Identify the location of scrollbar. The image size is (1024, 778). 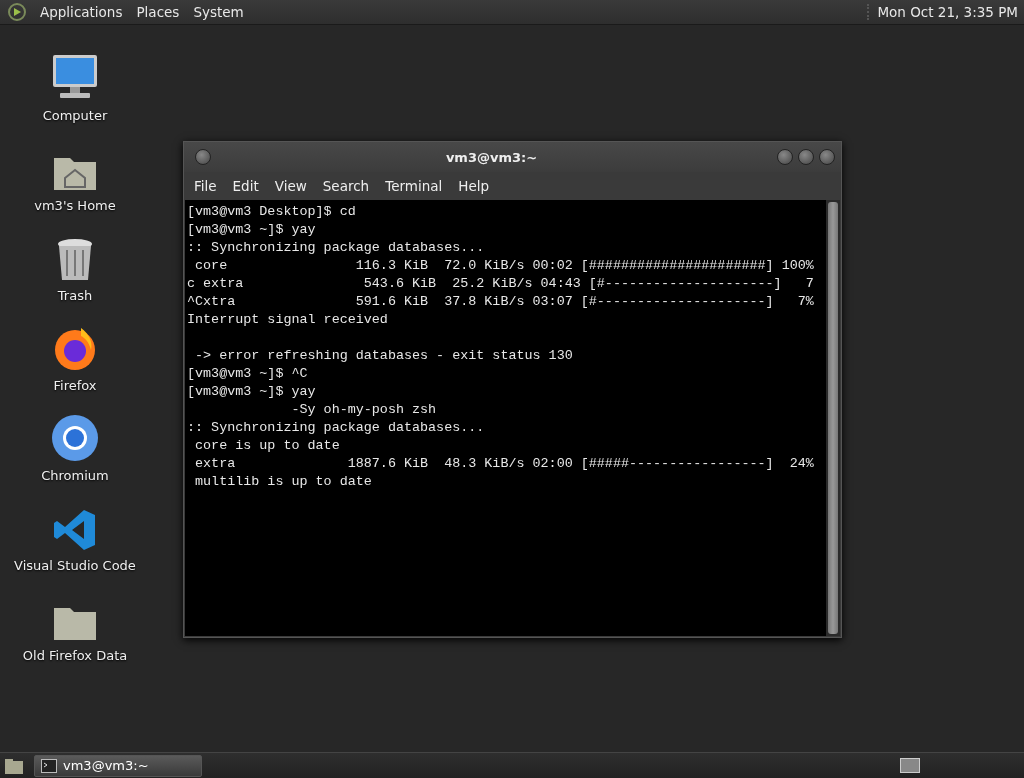
(833, 418).